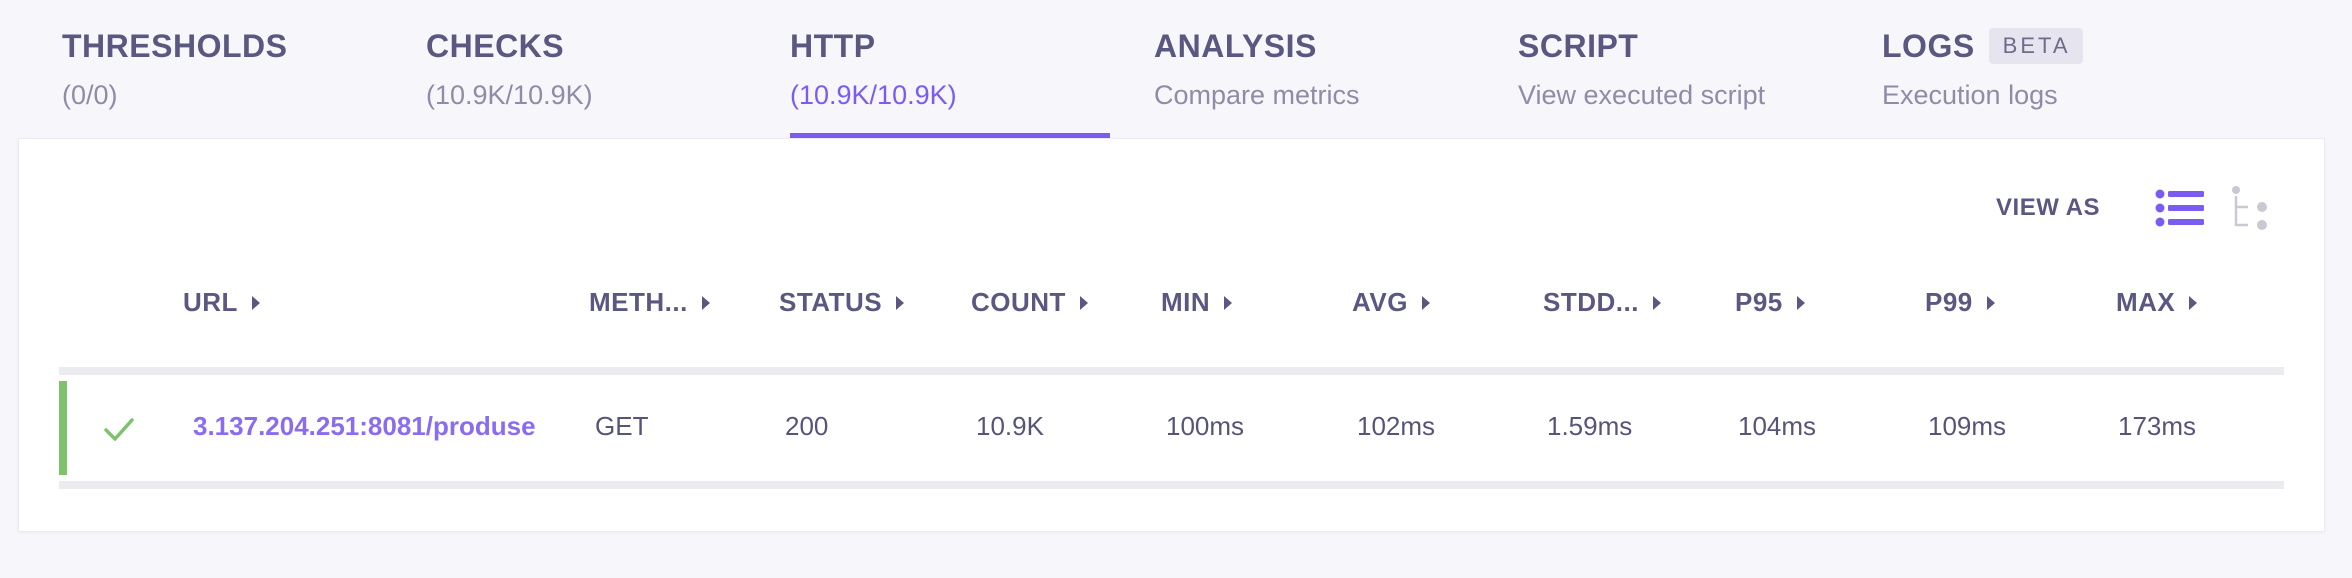 The width and height of the screenshot is (2352, 578). Describe the element at coordinates (1967, 426) in the screenshot. I see `p99-cell: 109ms` at that location.